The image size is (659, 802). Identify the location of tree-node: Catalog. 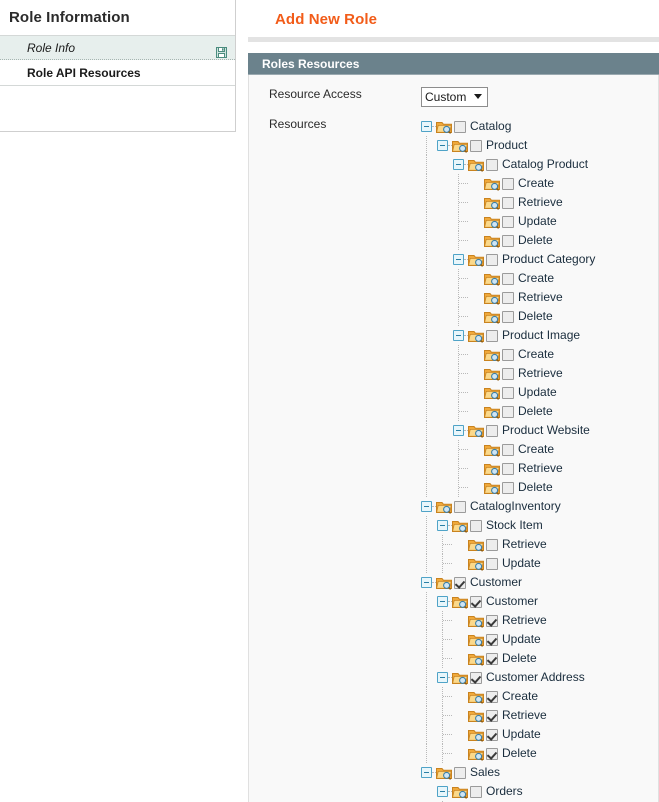
(539, 126).